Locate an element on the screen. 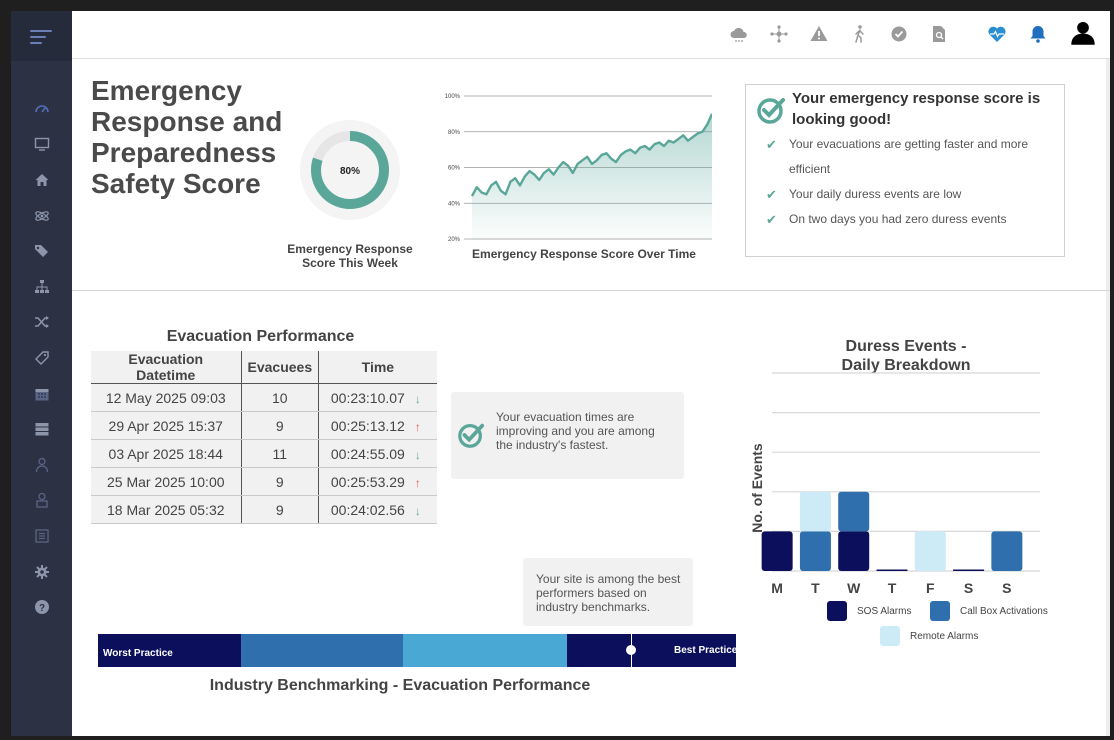  table-row: 12 May 2025 09:03 10 00:23:10.07 ↓ is located at coordinates (264, 397).